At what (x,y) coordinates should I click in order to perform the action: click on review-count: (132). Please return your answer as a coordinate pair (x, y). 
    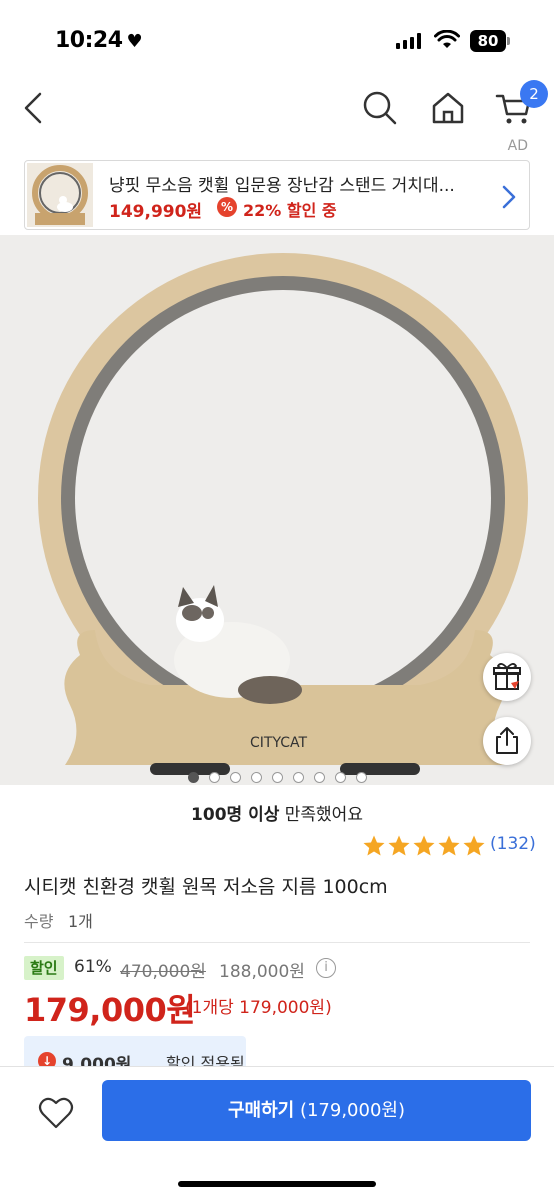
    Looking at the image, I should click on (513, 844).